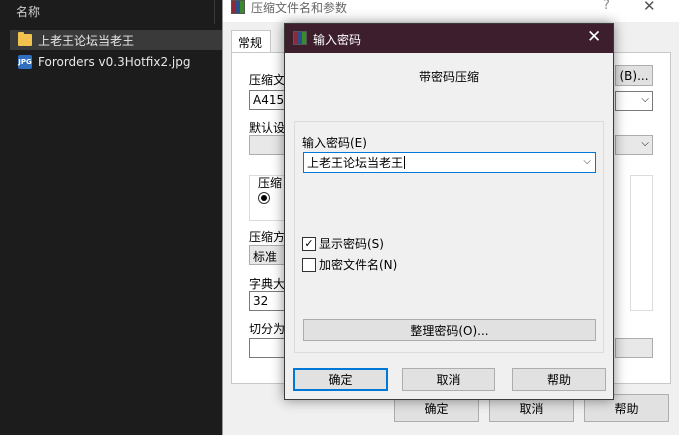  I want to click on compression-method-label: 压缩方, so click(267, 237).